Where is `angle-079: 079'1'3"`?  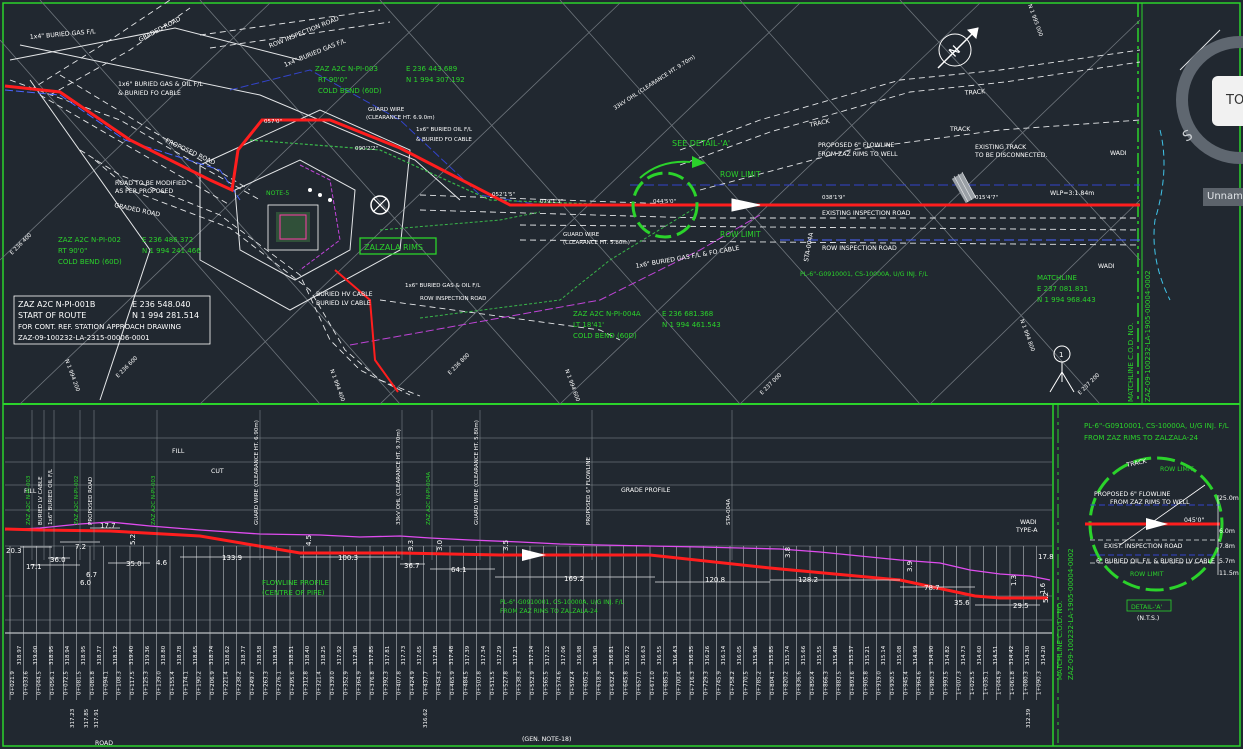 angle-079: 079'1'3" is located at coordinates (551, 202).